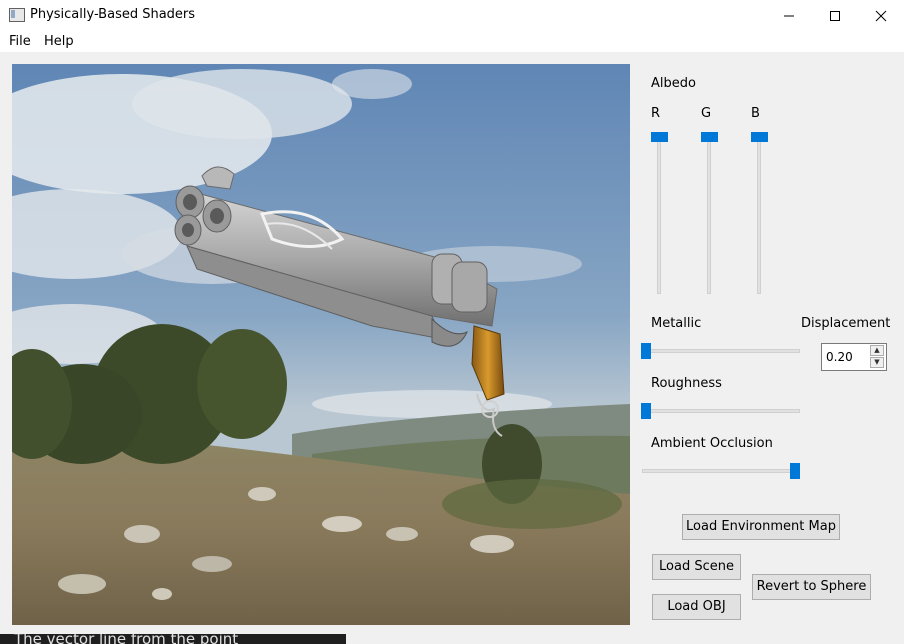  What do you see at coordinates (452, 41) in the screenshot?
I see `menu-bar: File Help` at bounding box center [452, 41].